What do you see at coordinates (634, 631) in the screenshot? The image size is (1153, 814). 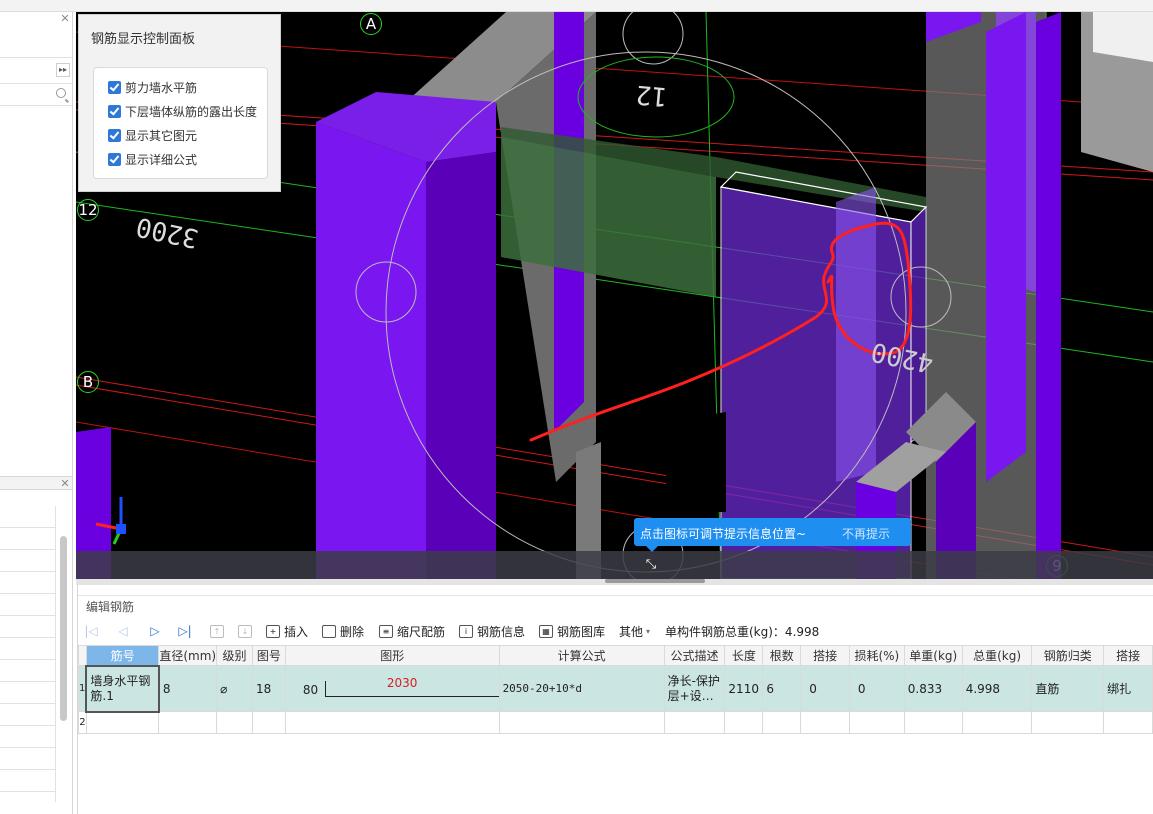 I see `other-dropdown: 其他 ▾` at bounding box center [634, 631].